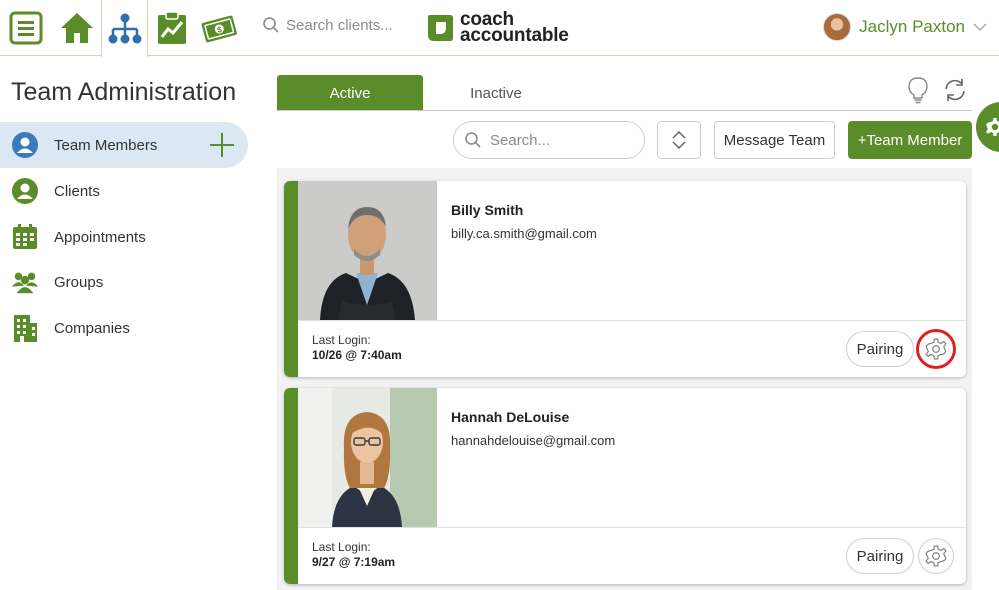  What do you see at coordinates (124, 191) in the screenshot?
I see `sidebar-item-clients: Clients` at bounding box center [124, 191].